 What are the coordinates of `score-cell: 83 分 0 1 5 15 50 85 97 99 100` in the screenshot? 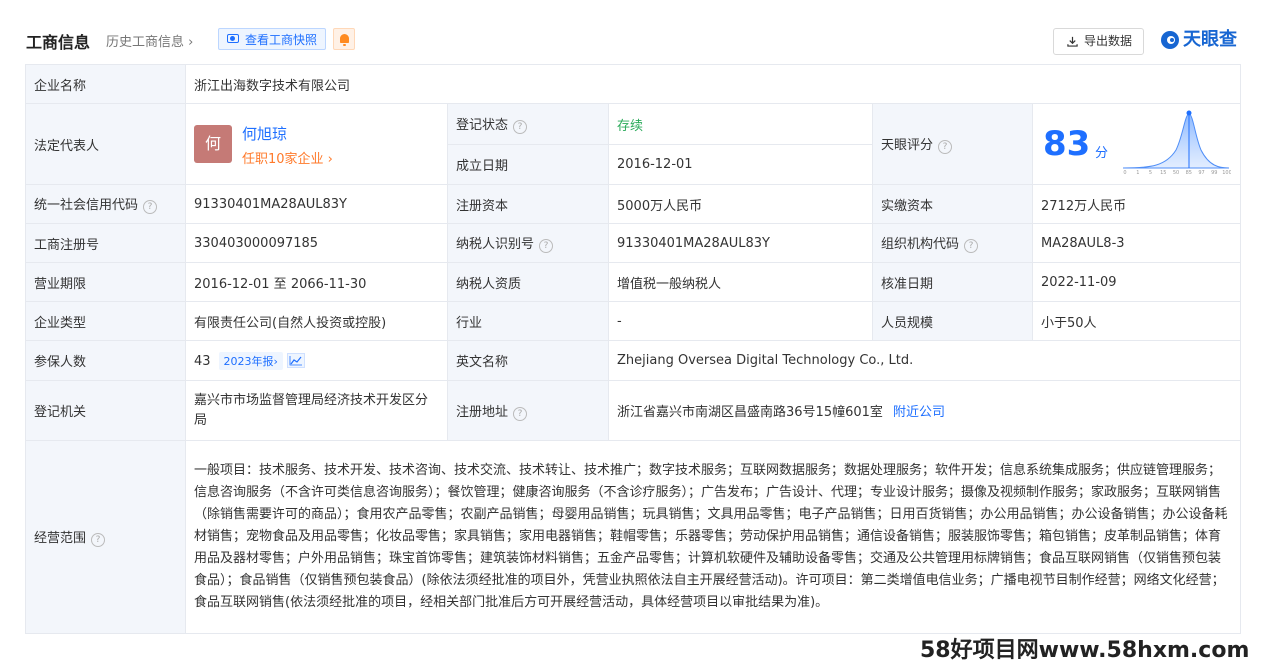 It's located at (1136, 144).